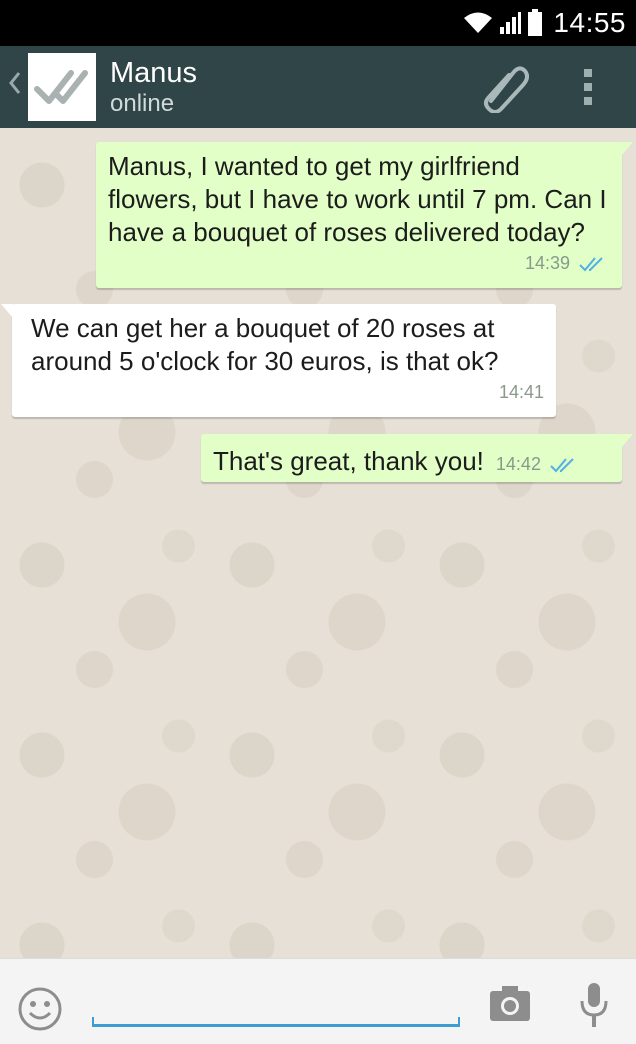  Describe the element at coordinates (318, 23) in the screenshot. I see `status-bar: 14:55` at that location.